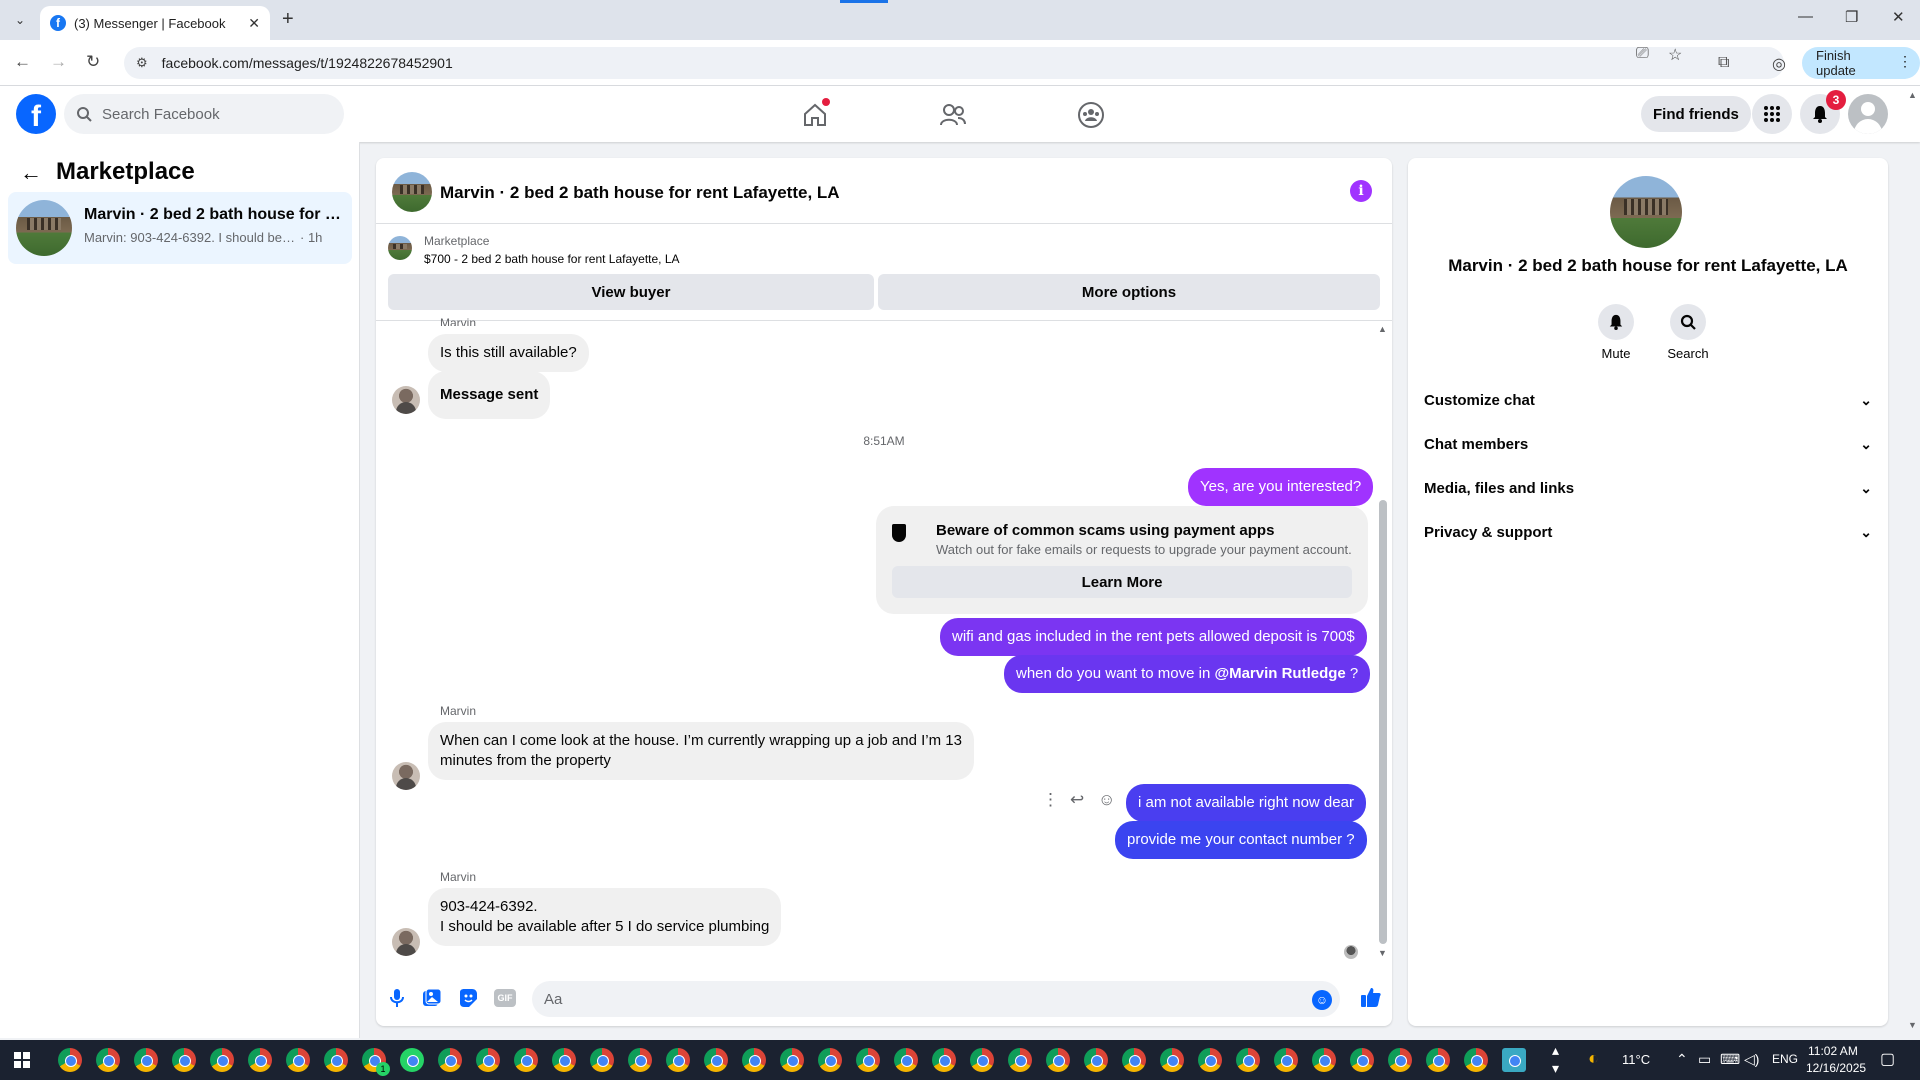 This screenshot has width=1920, height=1080. Describe the element at coordinates (1122, 582) in the screenshot. I see `learn-more-button: Learn More` at that location.